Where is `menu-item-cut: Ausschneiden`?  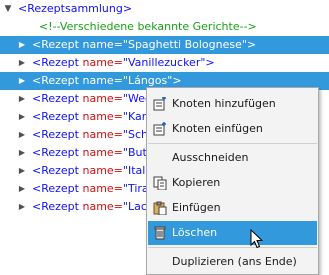 menu-item-cut: Ausschneiden is located at coordinates (232, 158).